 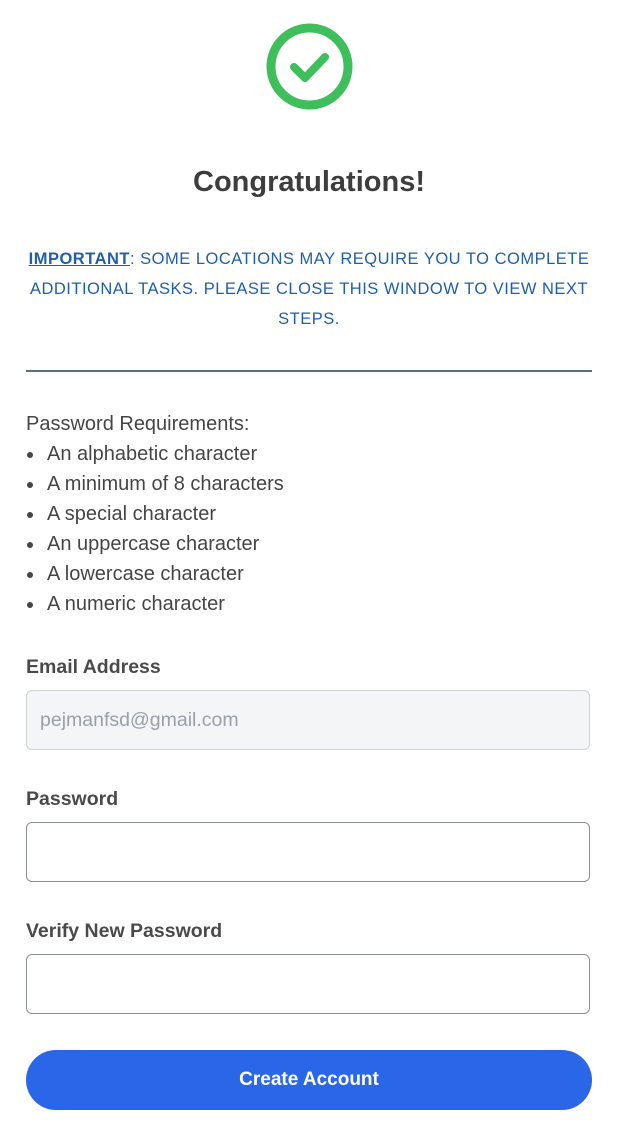 I want to click on email-label: Email Address, so click(x=93, y=667).